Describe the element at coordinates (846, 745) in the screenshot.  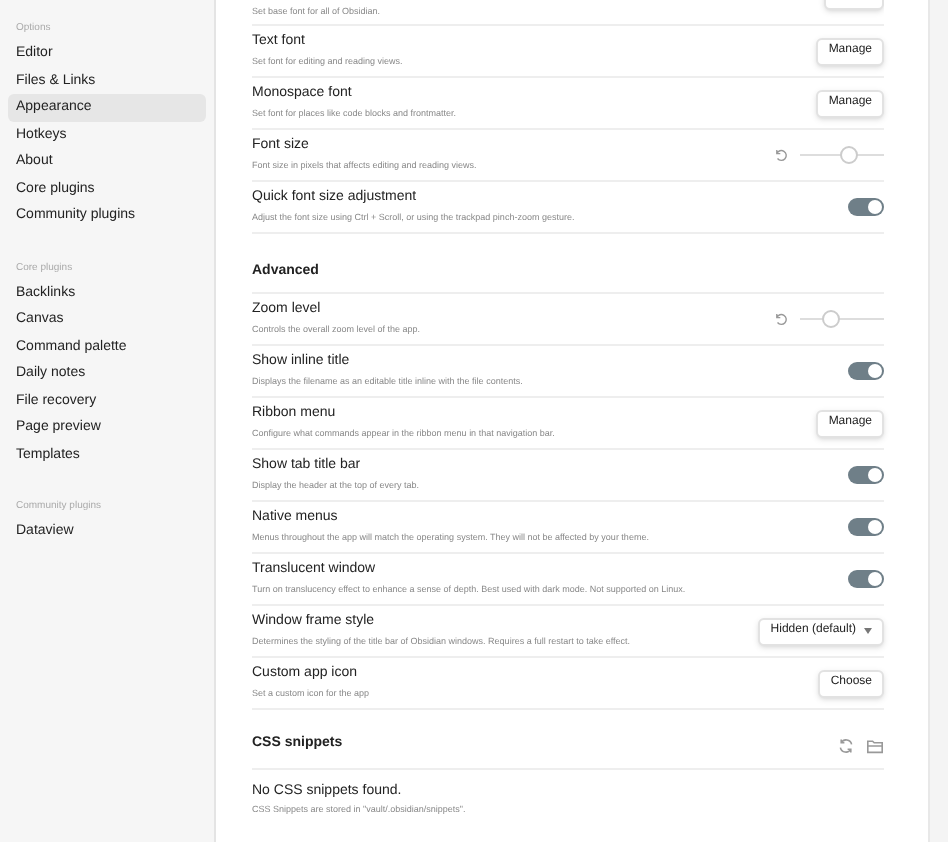
I see `reload-icon` at that location.